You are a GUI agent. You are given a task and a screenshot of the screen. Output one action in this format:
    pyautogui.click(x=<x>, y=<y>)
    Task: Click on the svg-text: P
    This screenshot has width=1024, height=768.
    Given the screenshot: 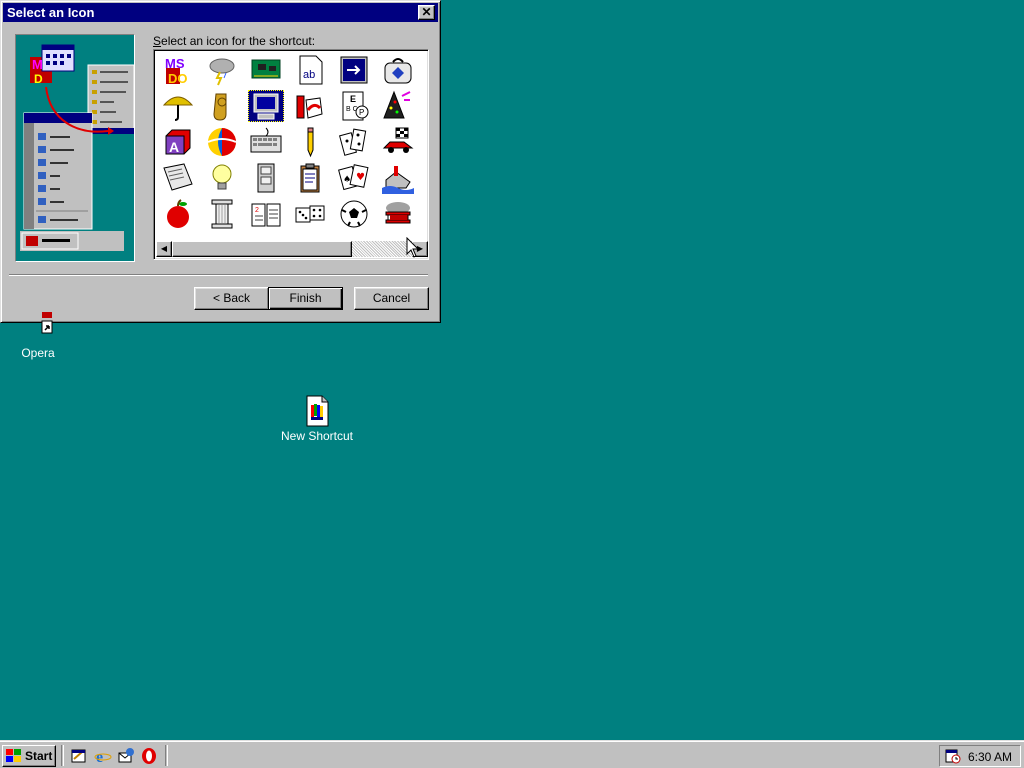 What is the action you would take?
    pyautogui.click(x=361, y=112)
    